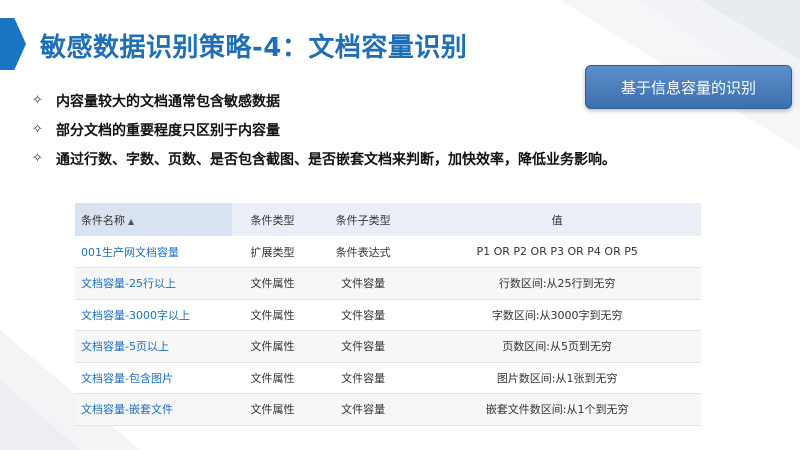 This screenshot has height=450, width=800. What do you see at coordinates (153, 347) in the screenshot?
I see `condition-name-link: 文档容量-5页以上` at bounding box center [153, 347].